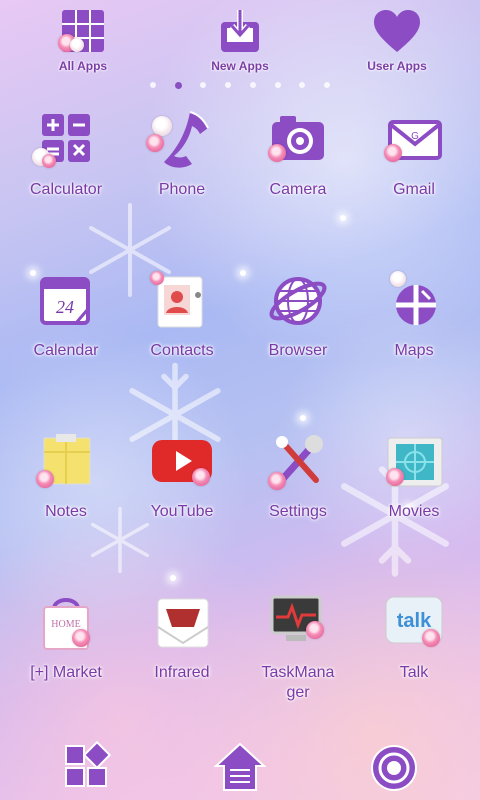 The image size is (480, 800). I want to click on calendar-date: 24, so click(65, 307).